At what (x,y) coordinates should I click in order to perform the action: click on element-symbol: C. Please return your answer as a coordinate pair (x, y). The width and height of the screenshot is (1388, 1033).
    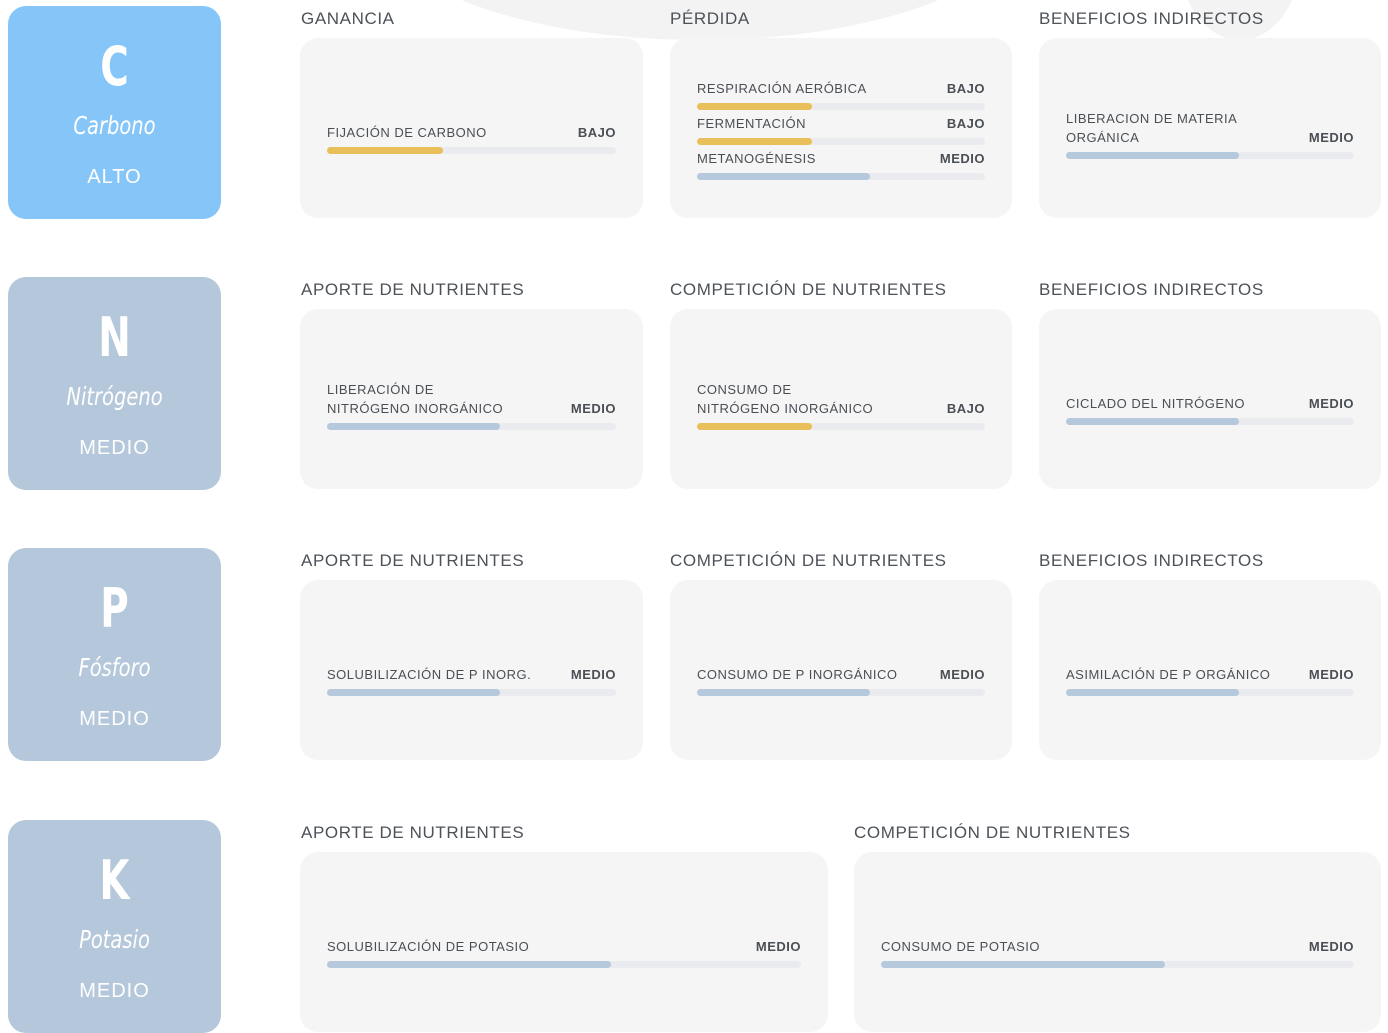
    Looking at the image, I should click on (114, 66).